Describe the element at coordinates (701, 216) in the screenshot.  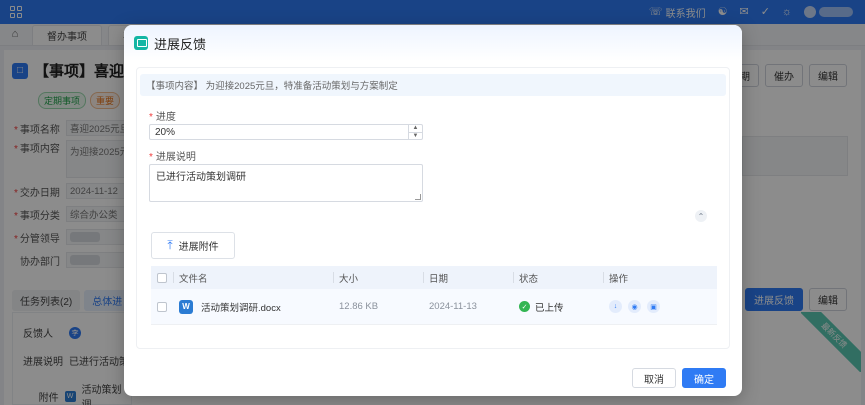
I see `chevron-up-icon: ⌃` at that location.